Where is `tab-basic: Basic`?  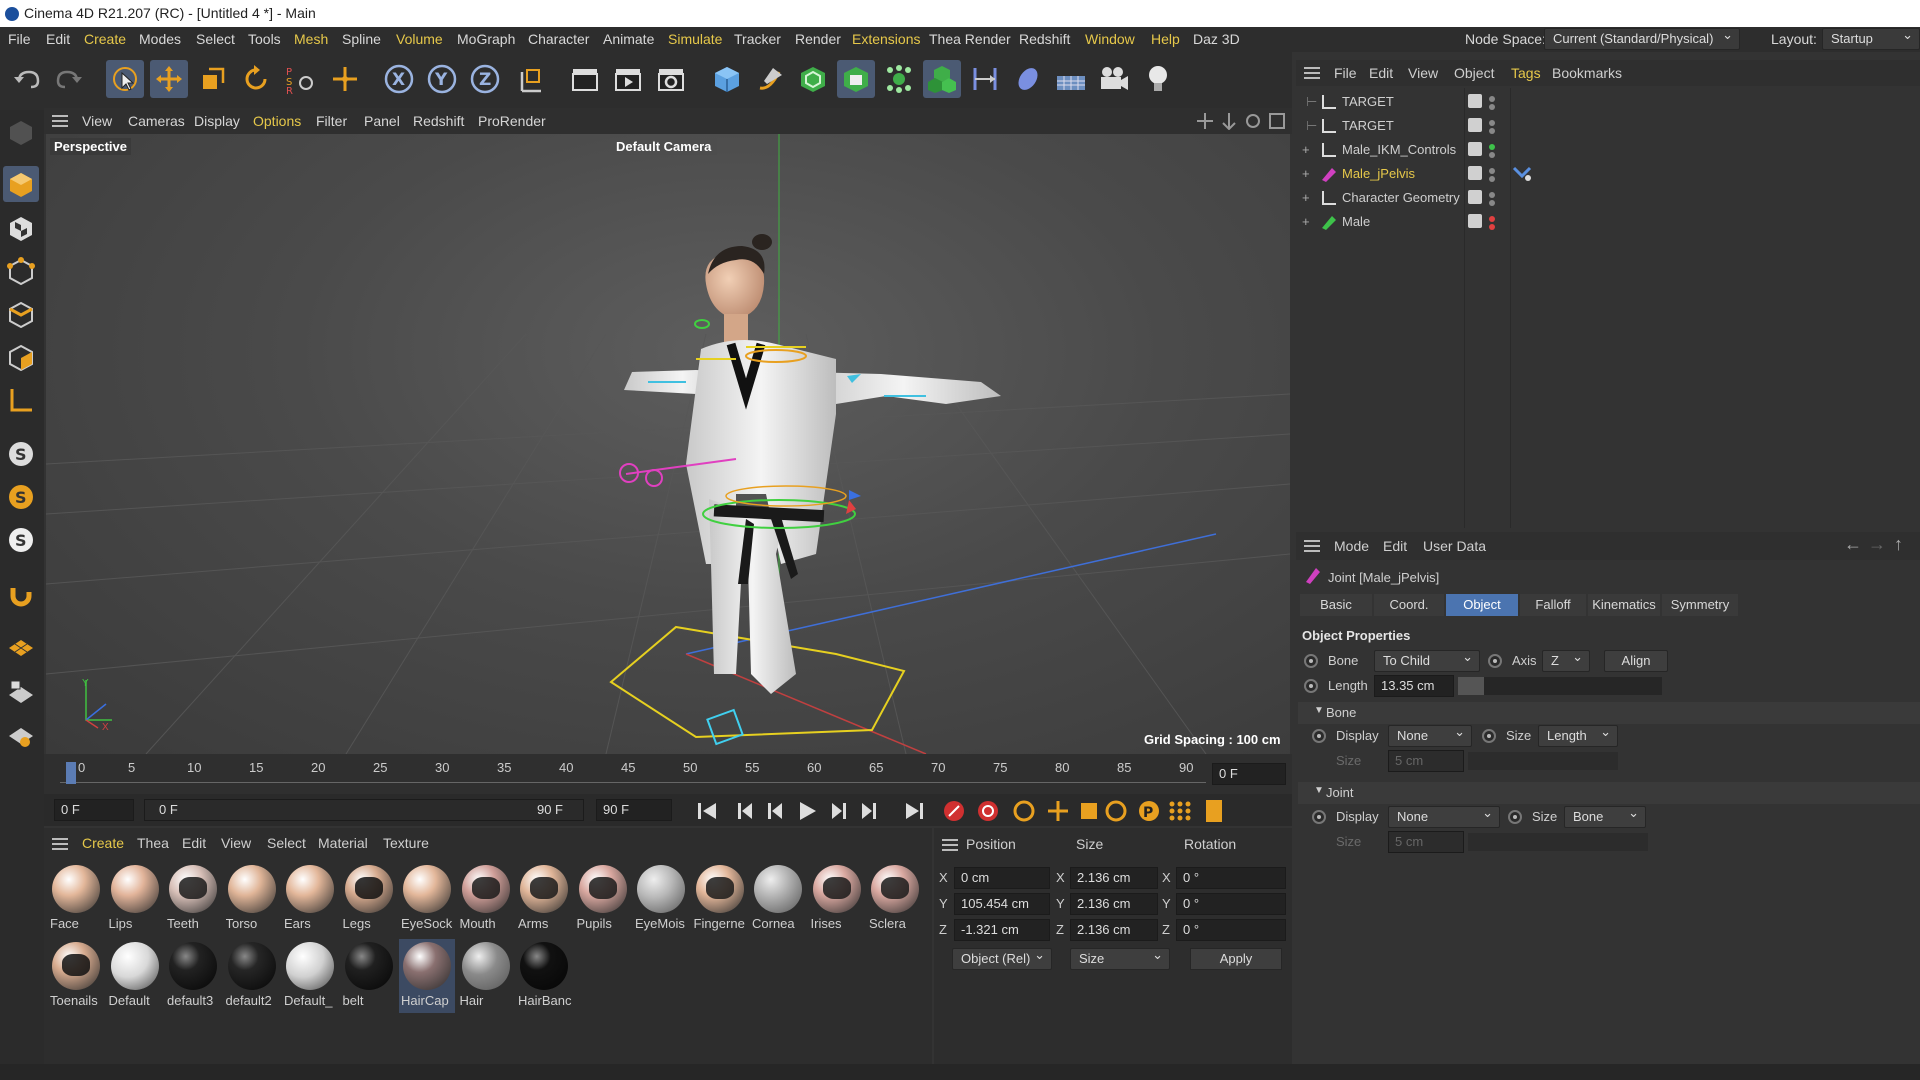 tab-basic: Basic is located at coordinates (1336, 605).